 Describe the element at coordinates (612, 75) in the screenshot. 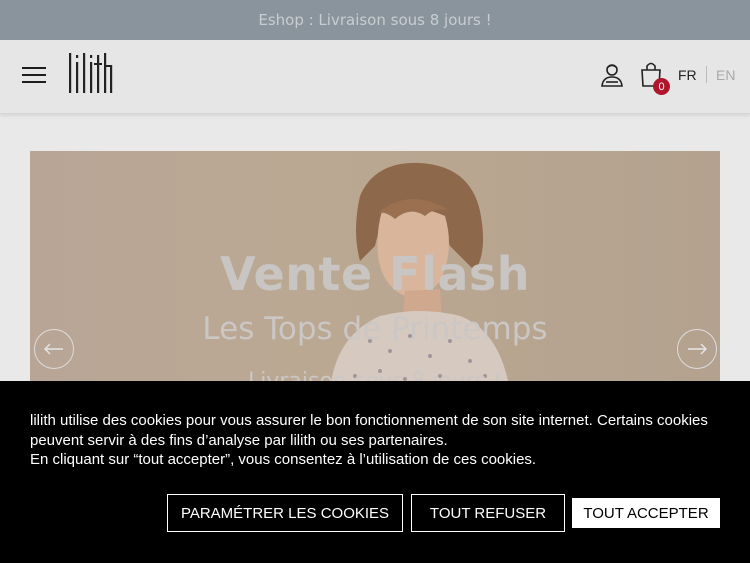

I see `user-icon` at that location.